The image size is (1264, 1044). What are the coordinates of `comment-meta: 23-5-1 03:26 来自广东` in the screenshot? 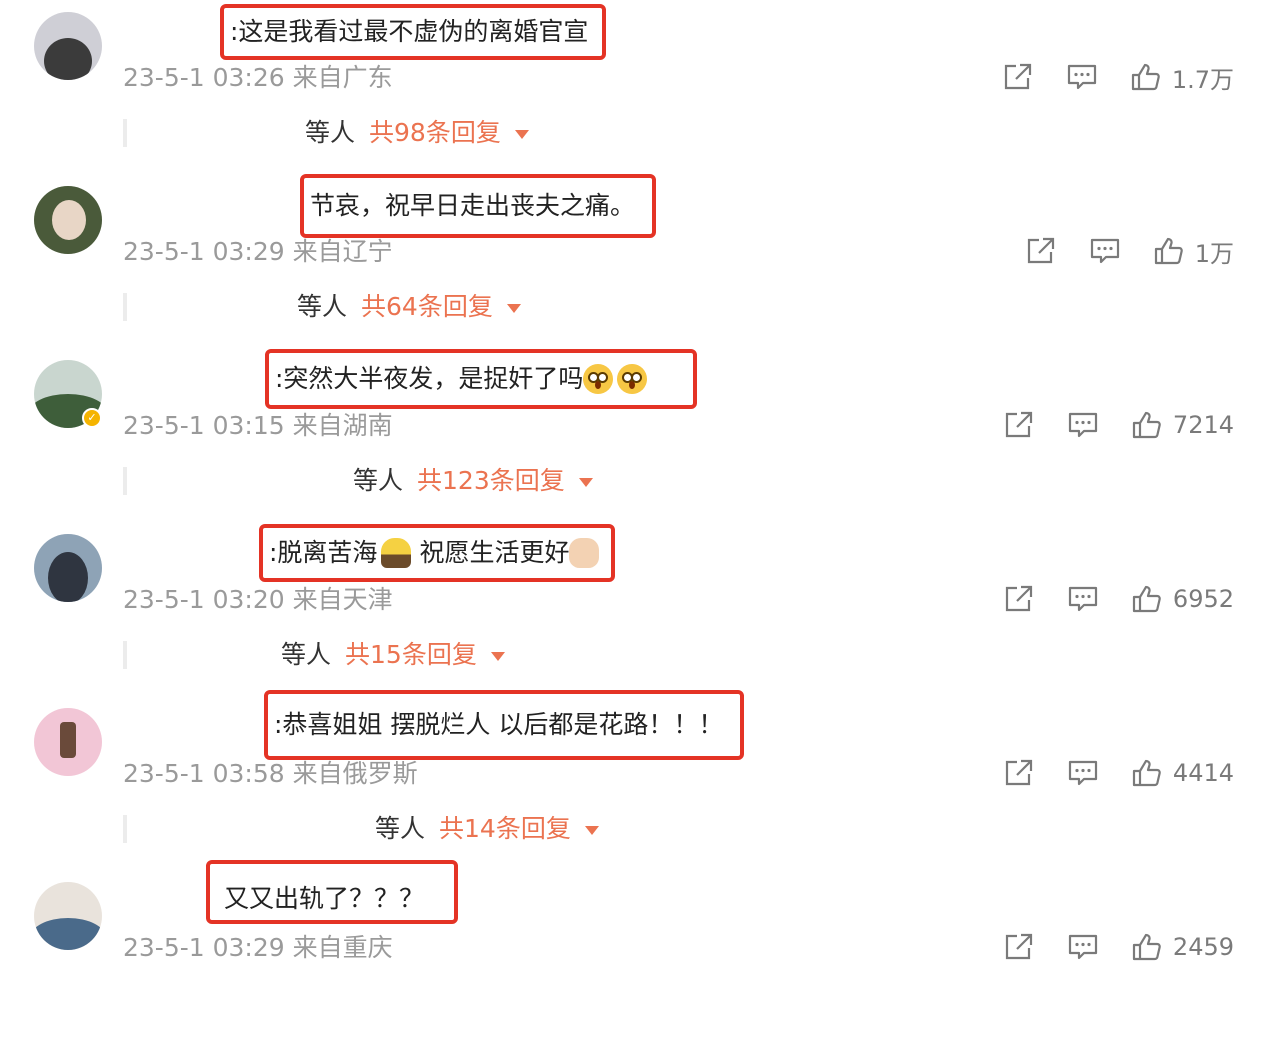 It's located at (258, 78).